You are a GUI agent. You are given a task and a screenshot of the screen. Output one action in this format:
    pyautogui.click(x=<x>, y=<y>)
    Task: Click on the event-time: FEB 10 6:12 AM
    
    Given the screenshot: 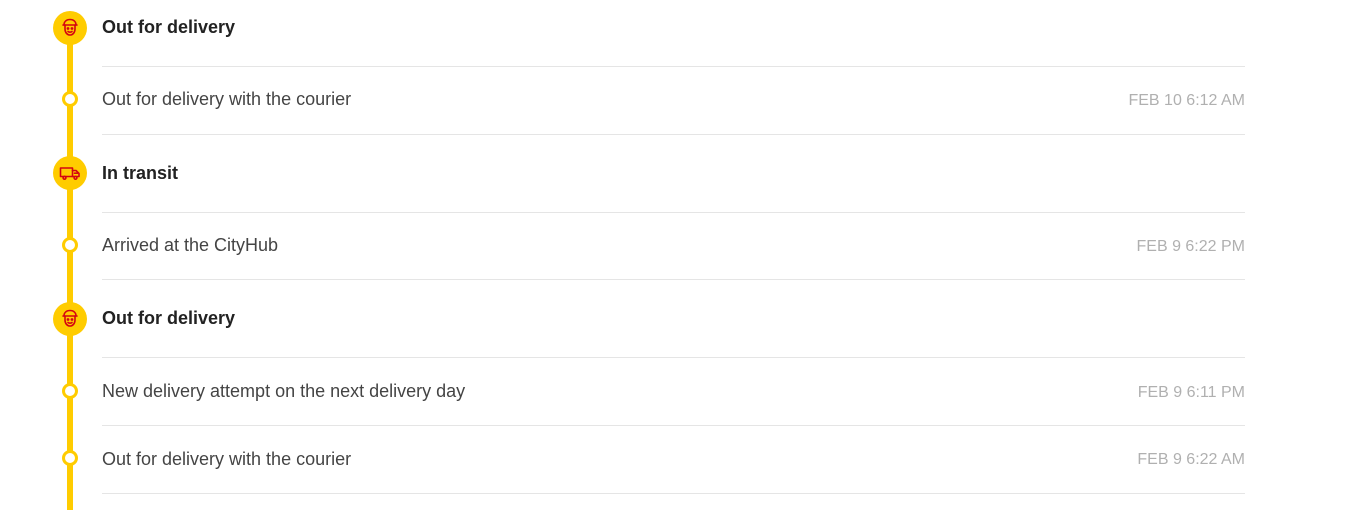 What is the action you would take?
    pyautogui.click(x=1186, y=100)
    